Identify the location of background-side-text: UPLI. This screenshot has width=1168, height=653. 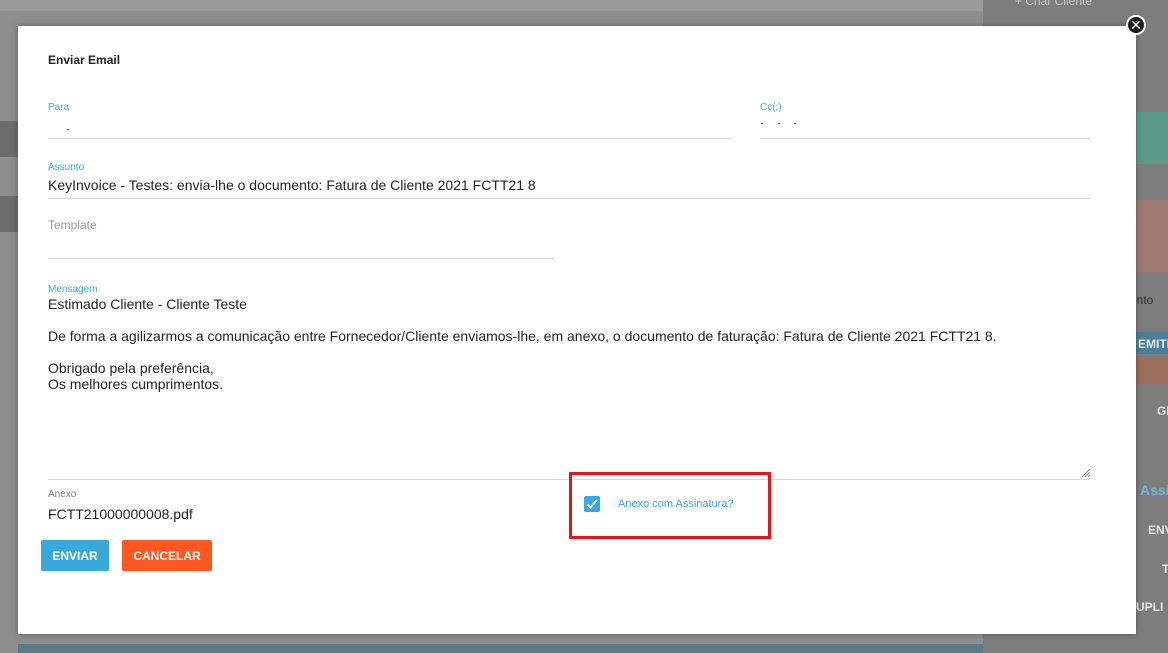
(1150, 607).